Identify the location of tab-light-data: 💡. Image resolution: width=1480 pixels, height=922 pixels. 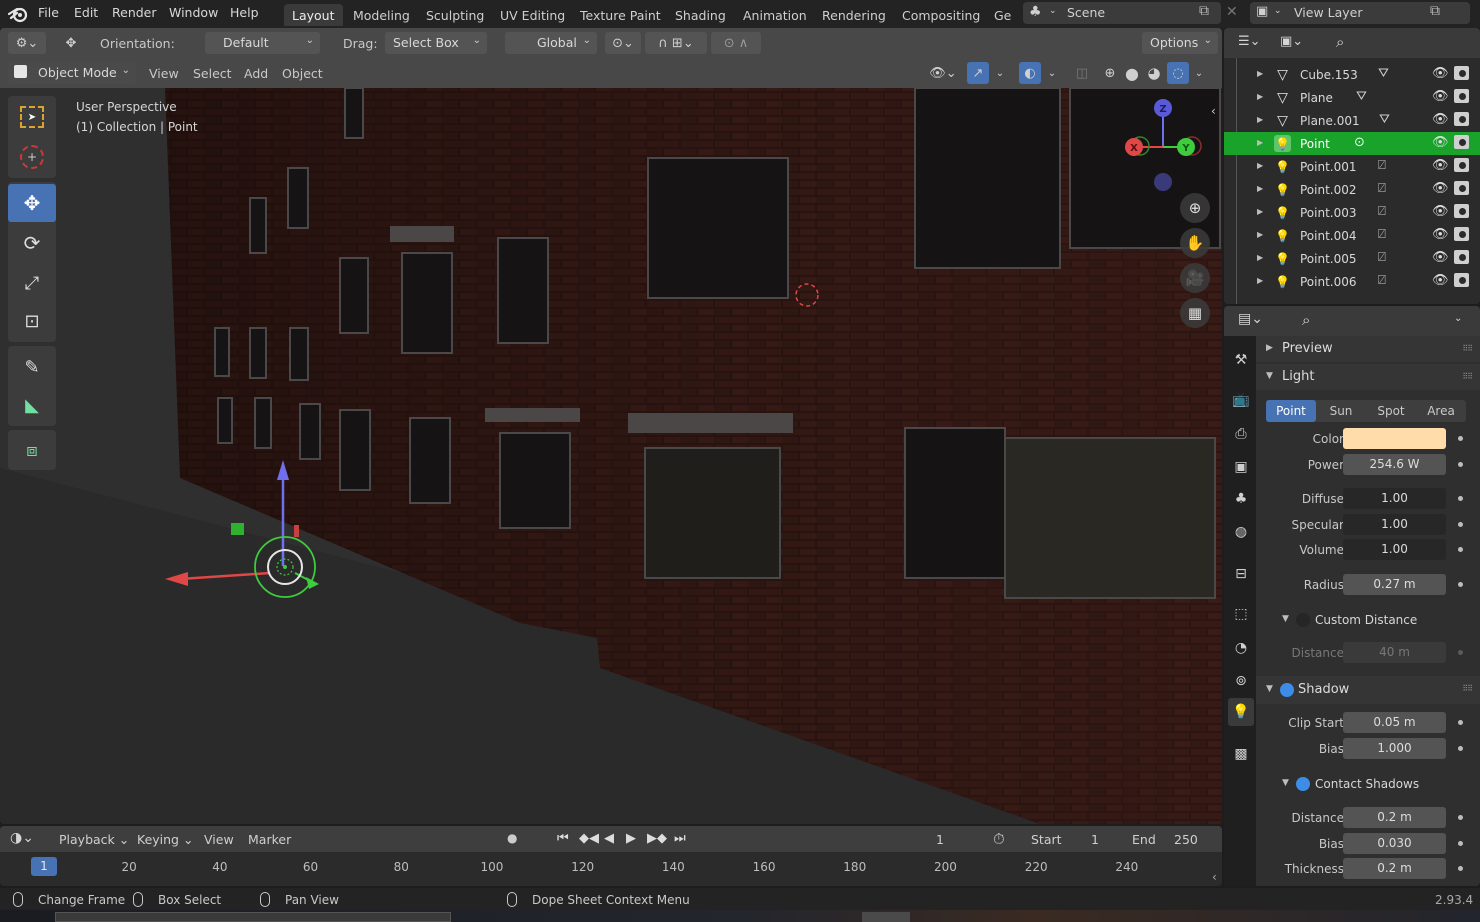
(1241, 712).